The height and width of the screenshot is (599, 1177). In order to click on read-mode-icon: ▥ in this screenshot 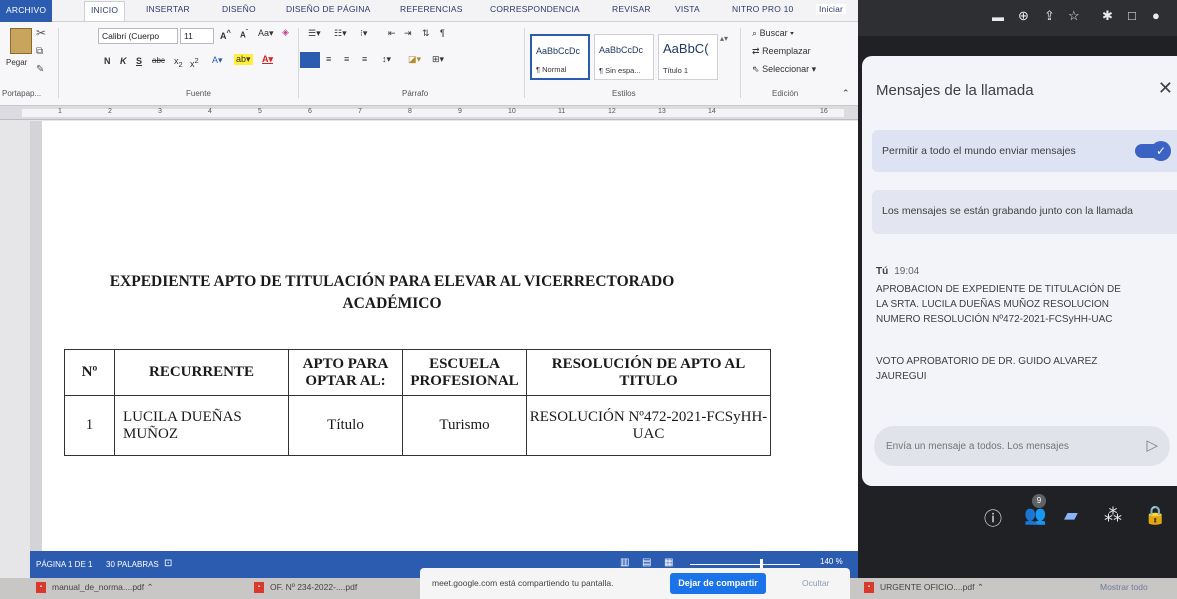, I will do `click(624, 562)`.